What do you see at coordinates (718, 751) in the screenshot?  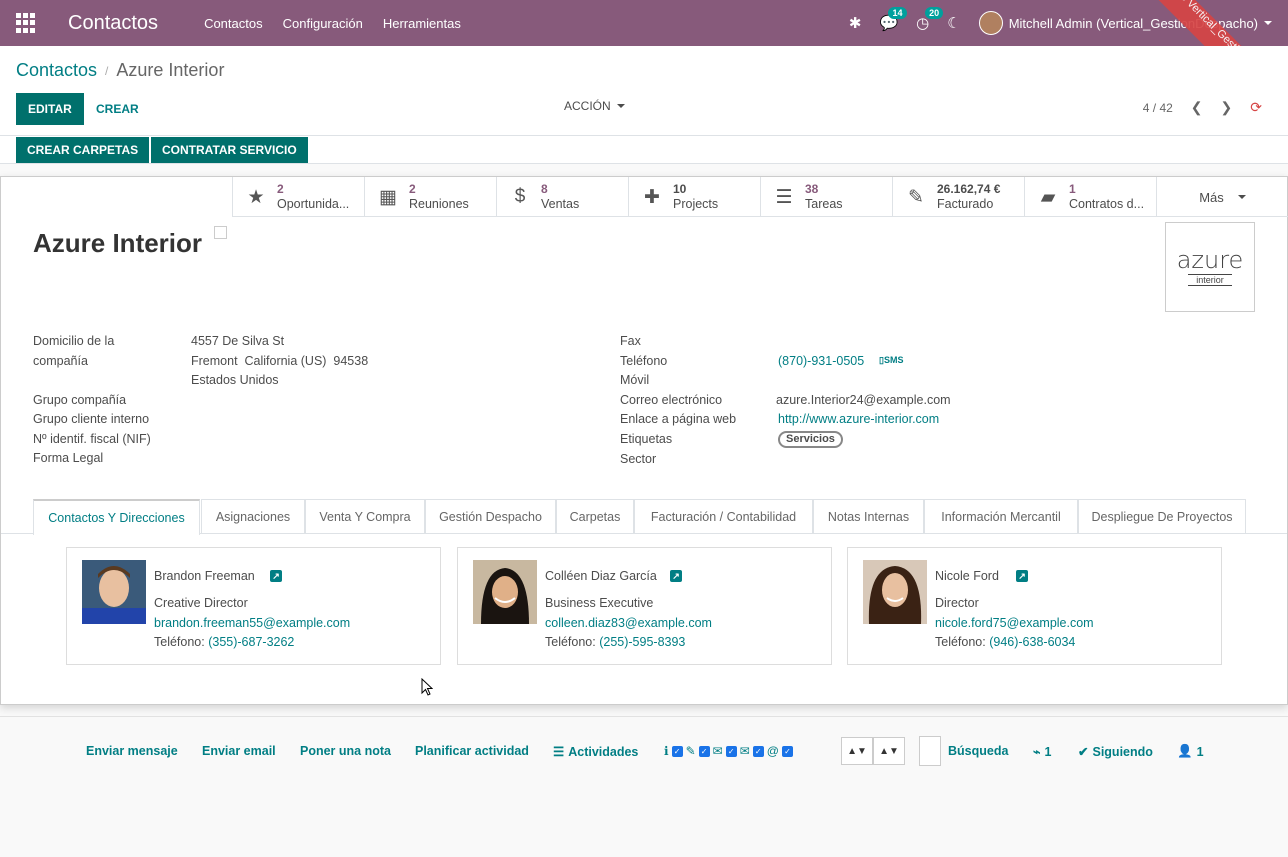 I see `envelope-icon: ✉` at bounding box center [718, 751].